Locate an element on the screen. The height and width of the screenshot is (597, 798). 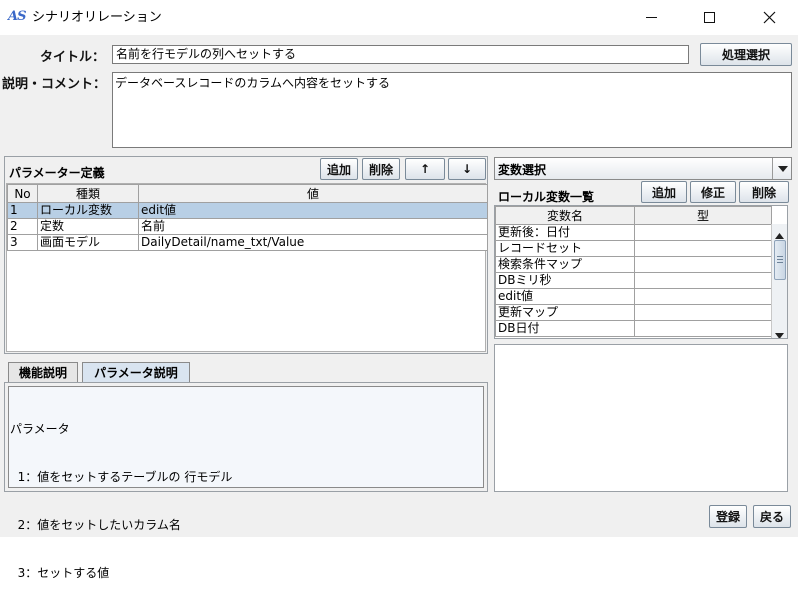
param-add-button: 追加 is located at coordinates (339, 169).